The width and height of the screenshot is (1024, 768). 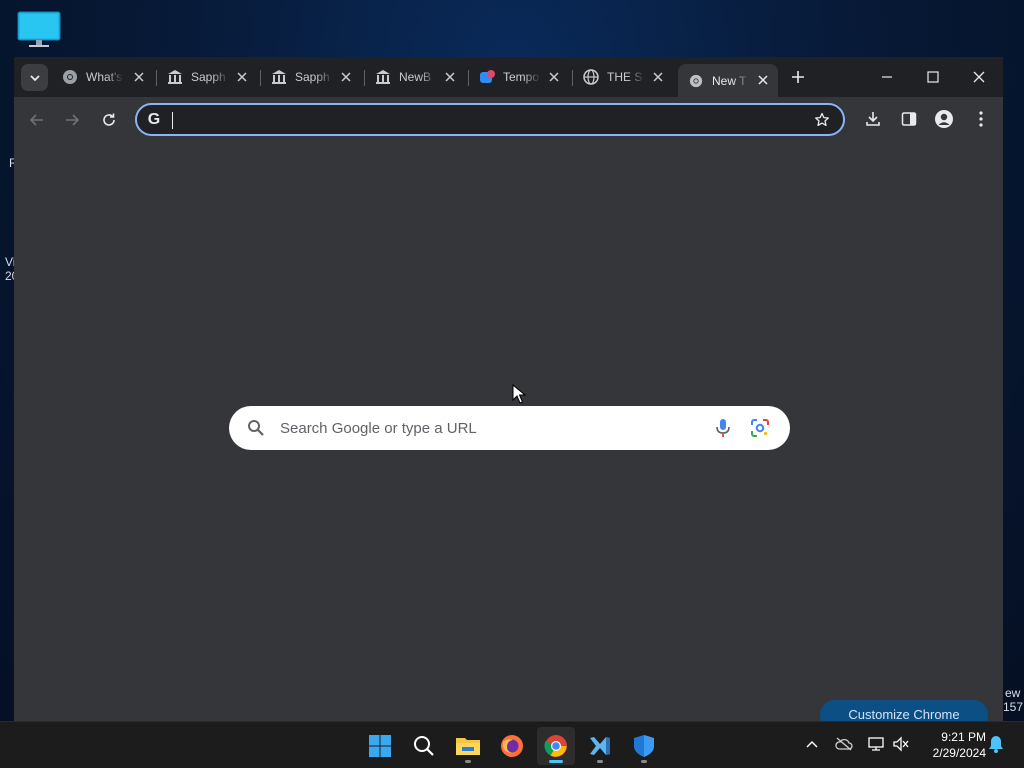 What do you see at coordinates (1013, 707) in the screenshot?
I see `desktop-peek-text: 157` at bounding box center [1013, 707].